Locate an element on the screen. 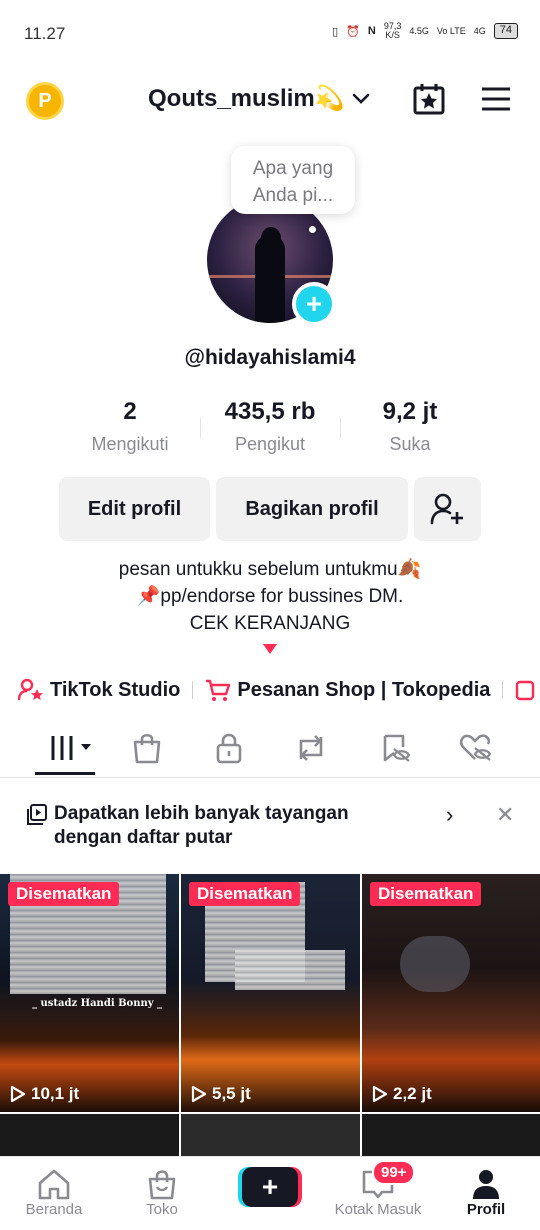  add-avatar-button: + is located at coordinates (314, 304).